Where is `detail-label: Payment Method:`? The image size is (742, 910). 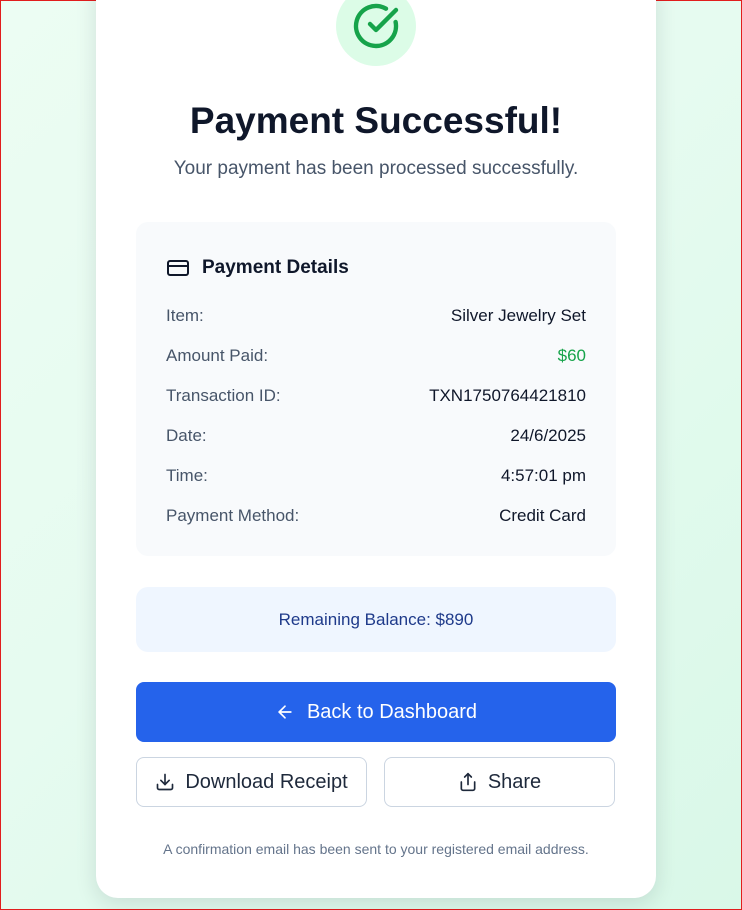 detail-label: Payment Method: is located at coordinates (233, 515).